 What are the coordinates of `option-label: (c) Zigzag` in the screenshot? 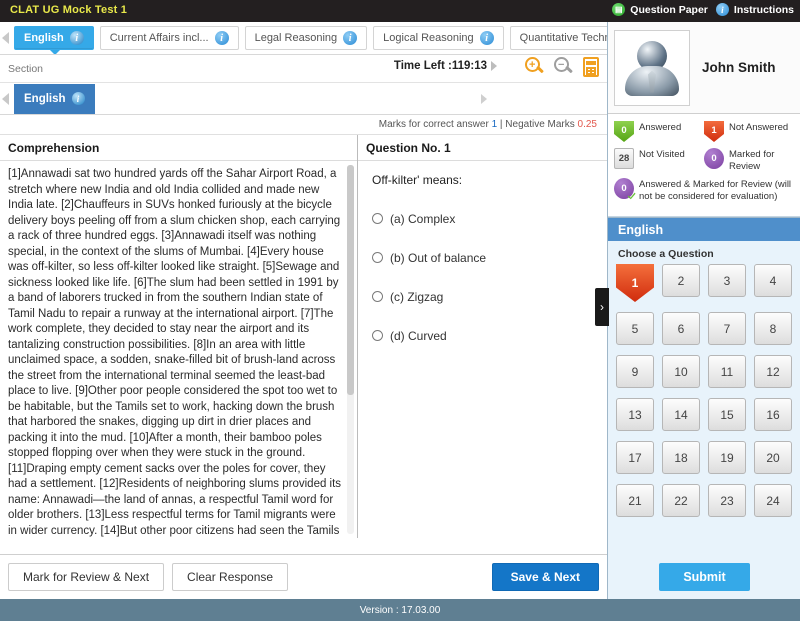 It's located at (417, 296).